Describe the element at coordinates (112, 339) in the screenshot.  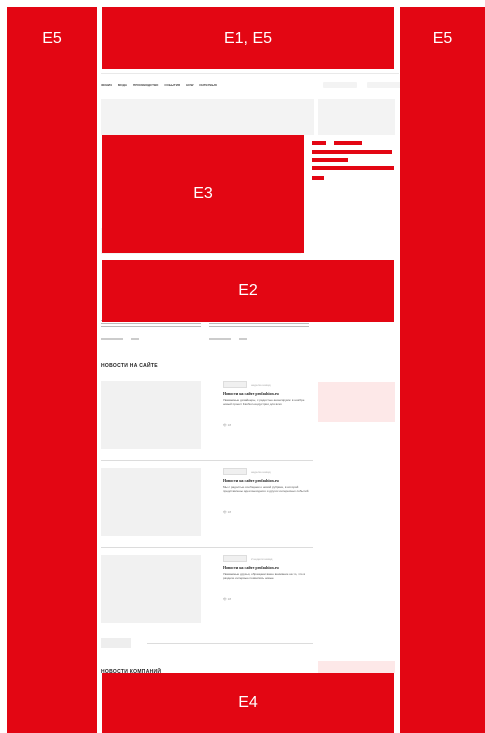
I see `card-meta-date-bar` at that location.